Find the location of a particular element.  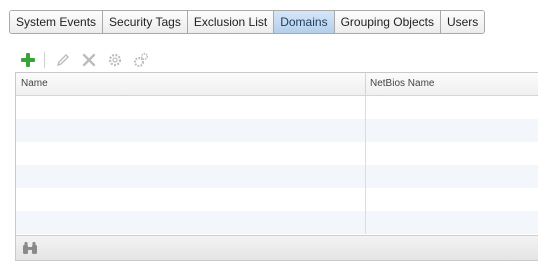

settings-icon is located at coordinates (115, 60).